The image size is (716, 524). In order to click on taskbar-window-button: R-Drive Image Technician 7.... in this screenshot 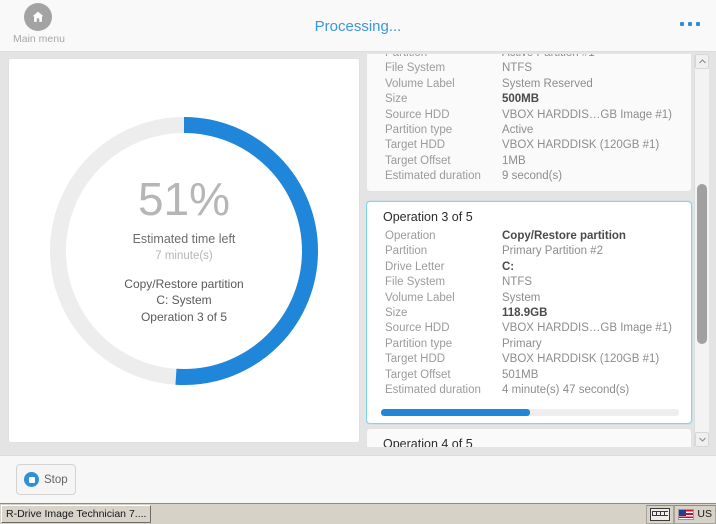, I will do `click(76, 514)`.